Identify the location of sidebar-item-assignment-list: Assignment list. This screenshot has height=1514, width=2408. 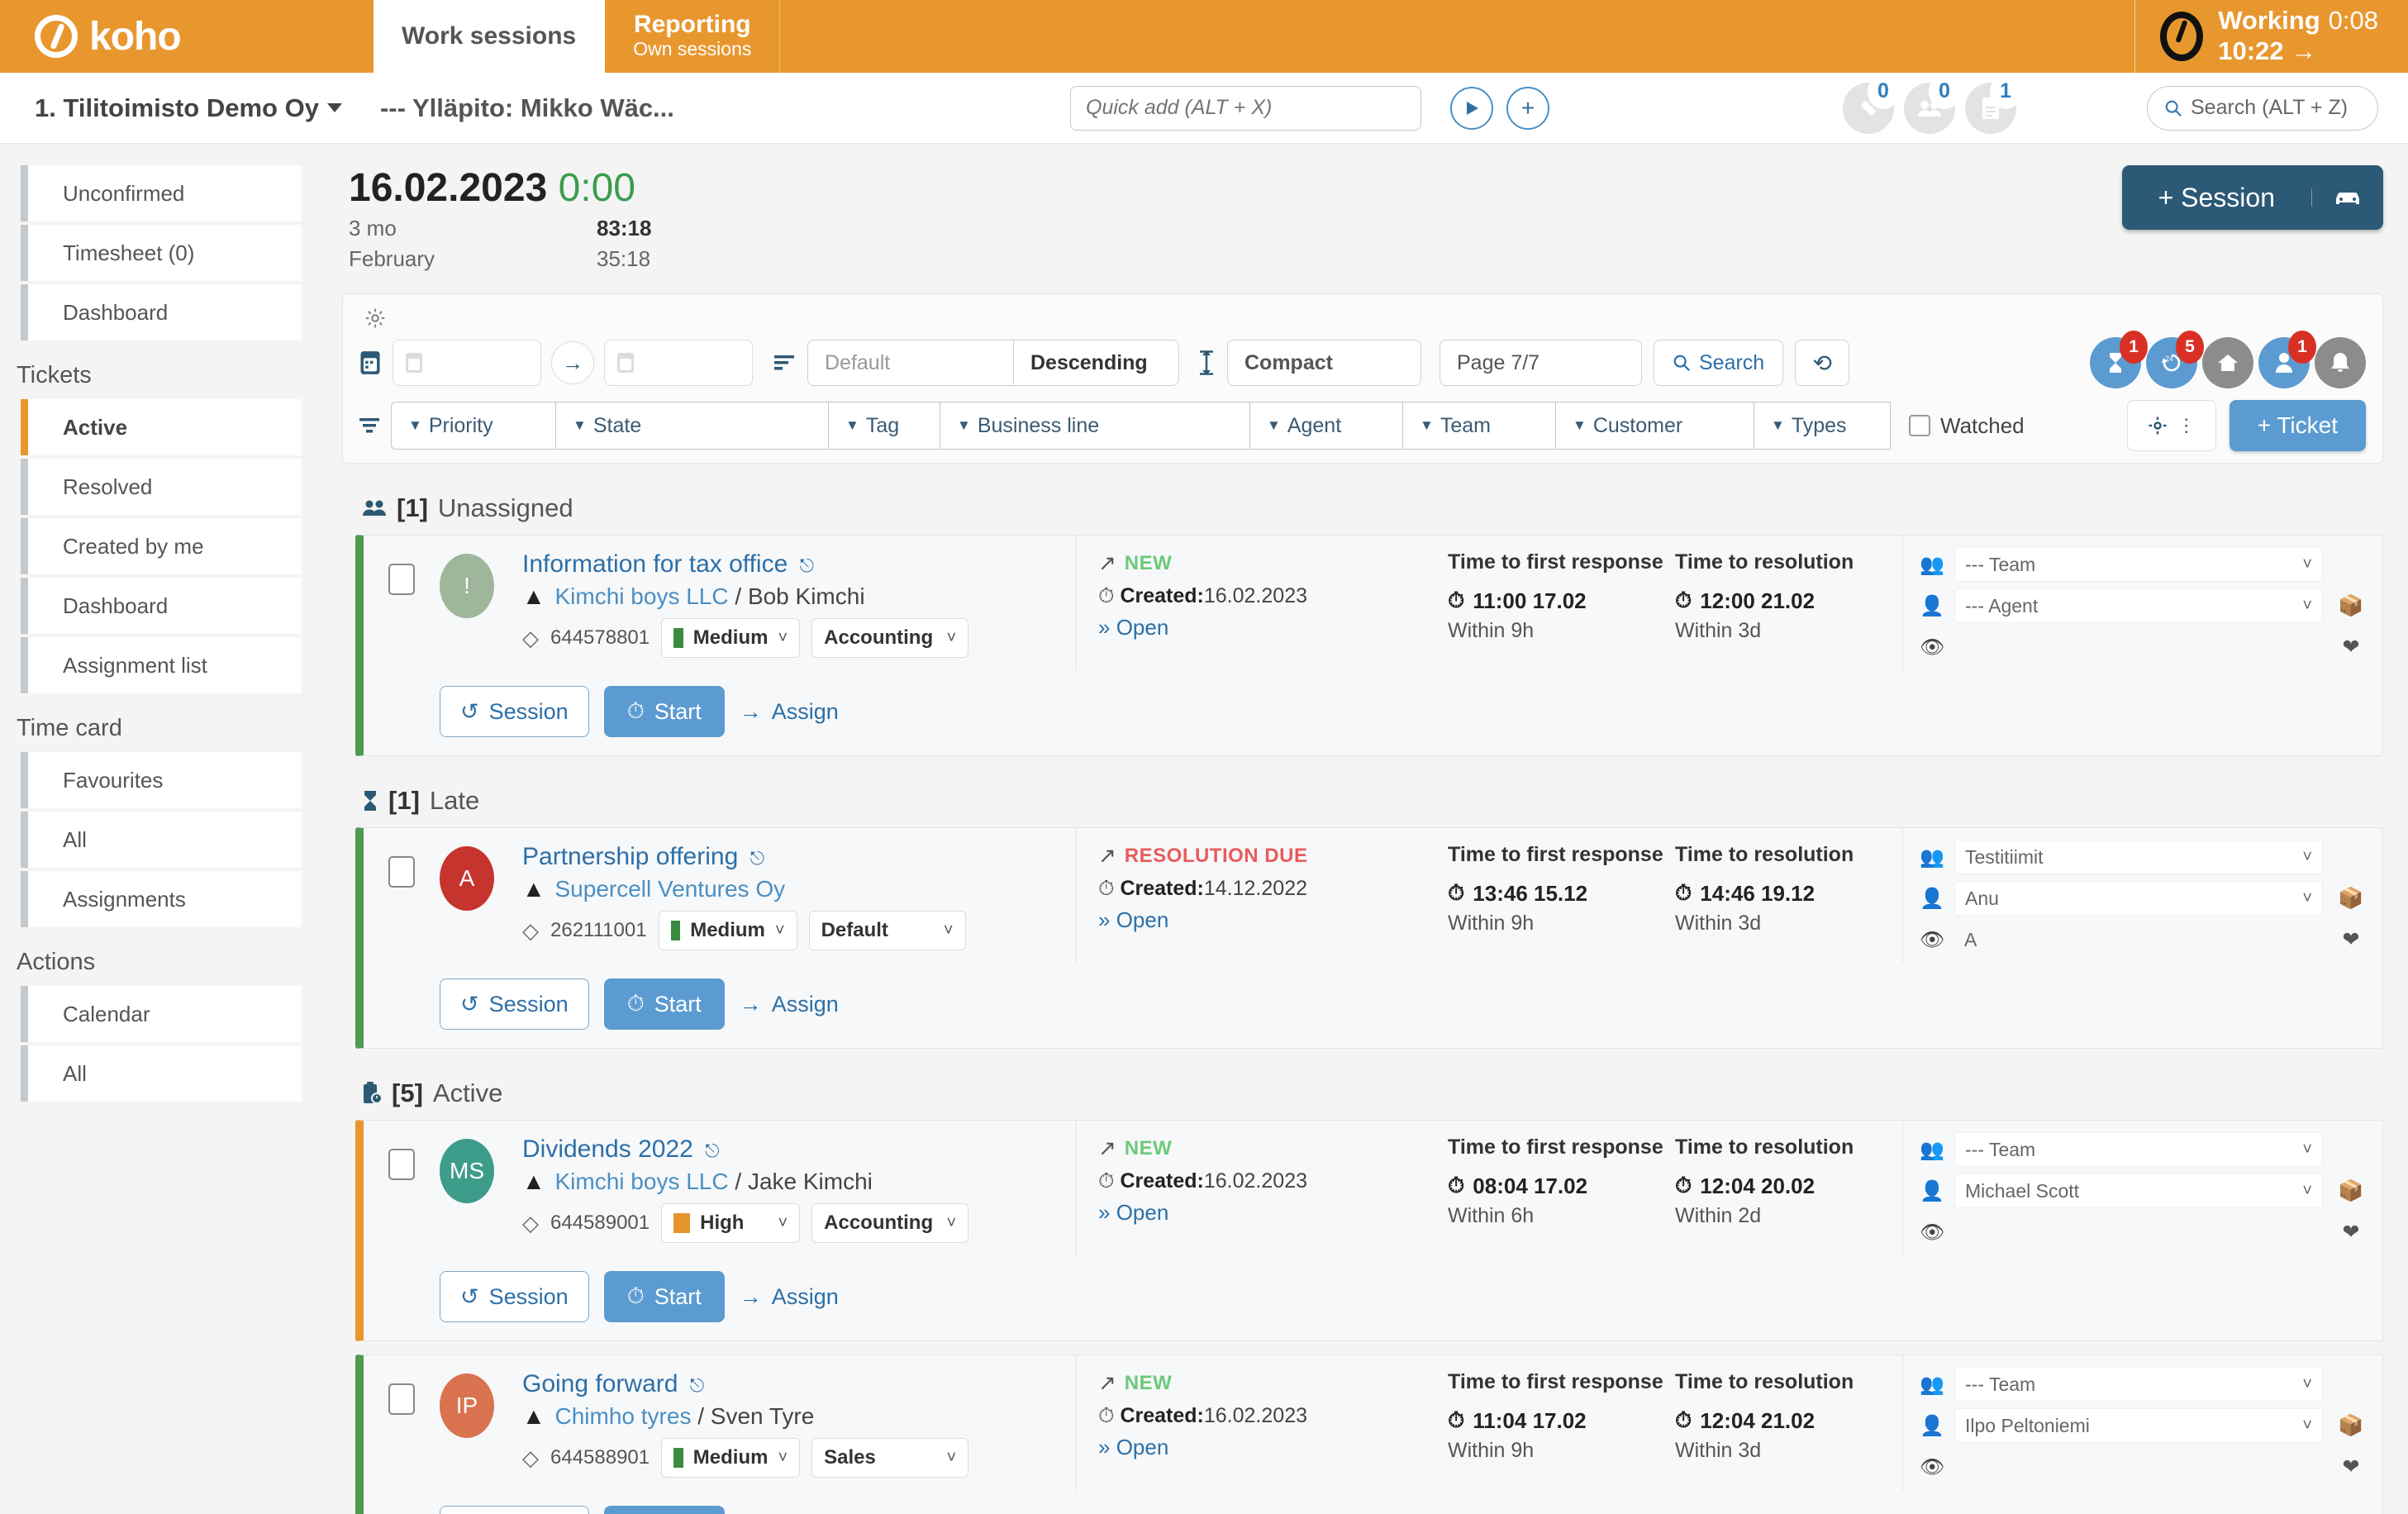
(161, 665).